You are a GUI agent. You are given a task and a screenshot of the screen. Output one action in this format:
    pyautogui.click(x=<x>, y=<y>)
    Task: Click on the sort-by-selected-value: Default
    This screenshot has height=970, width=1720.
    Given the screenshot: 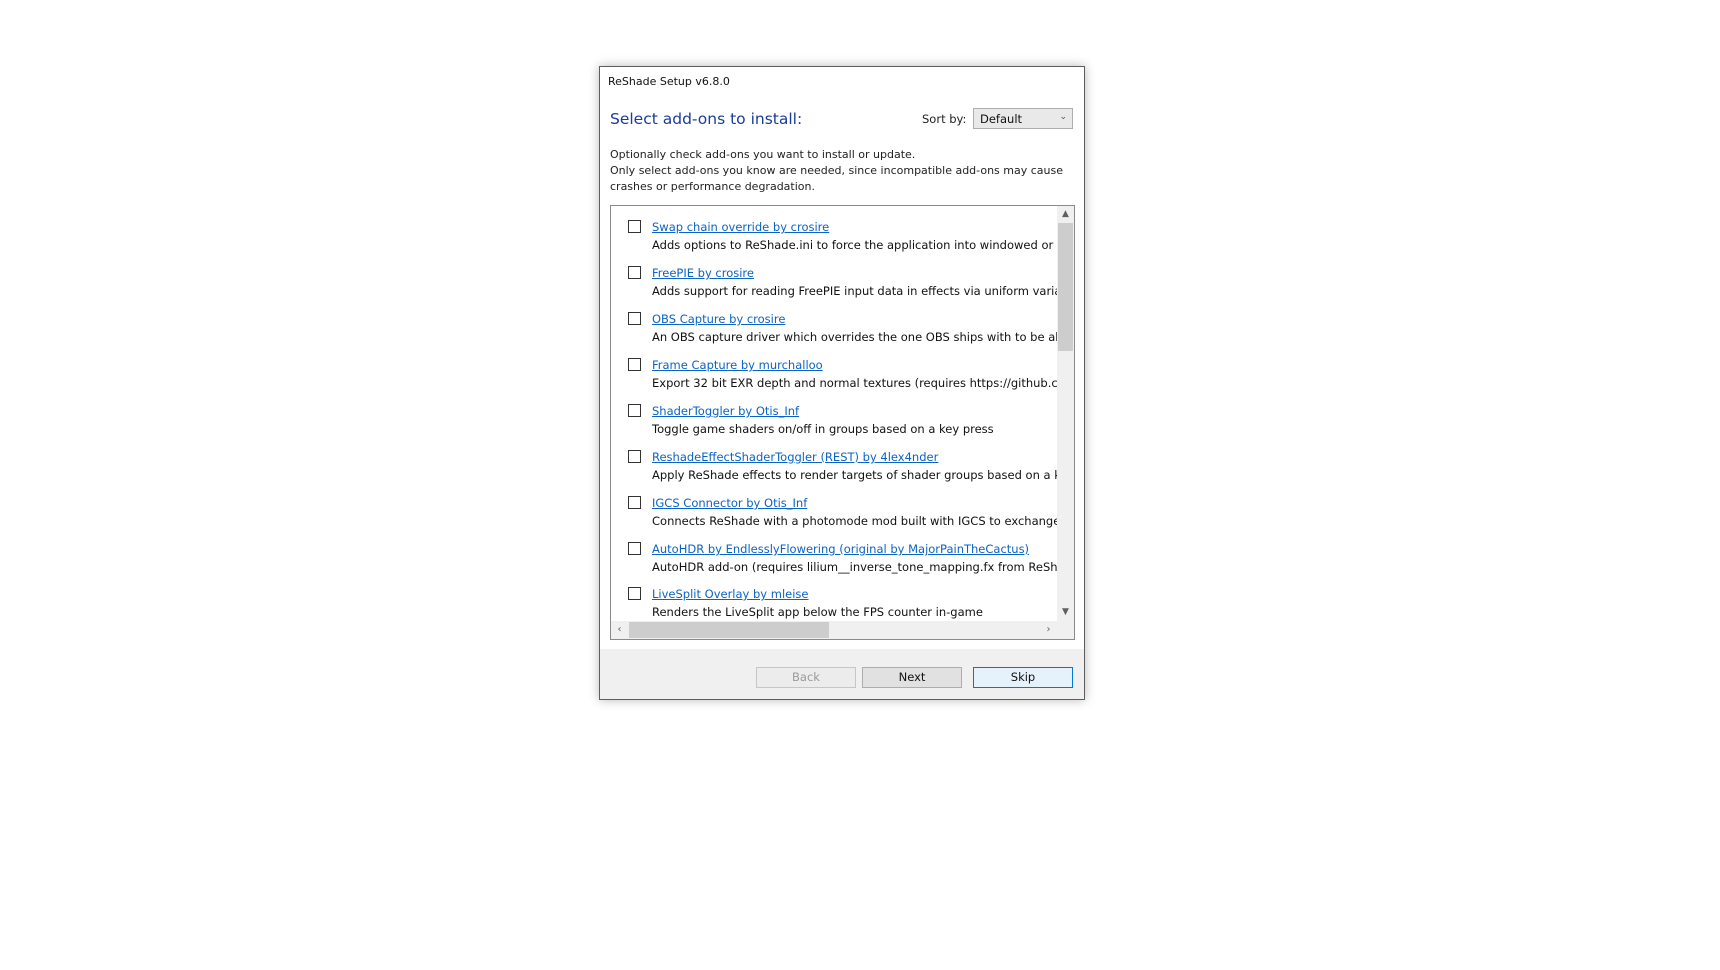 What is the action you would take?
    pyautogui.click(x=1001, y=119)
    